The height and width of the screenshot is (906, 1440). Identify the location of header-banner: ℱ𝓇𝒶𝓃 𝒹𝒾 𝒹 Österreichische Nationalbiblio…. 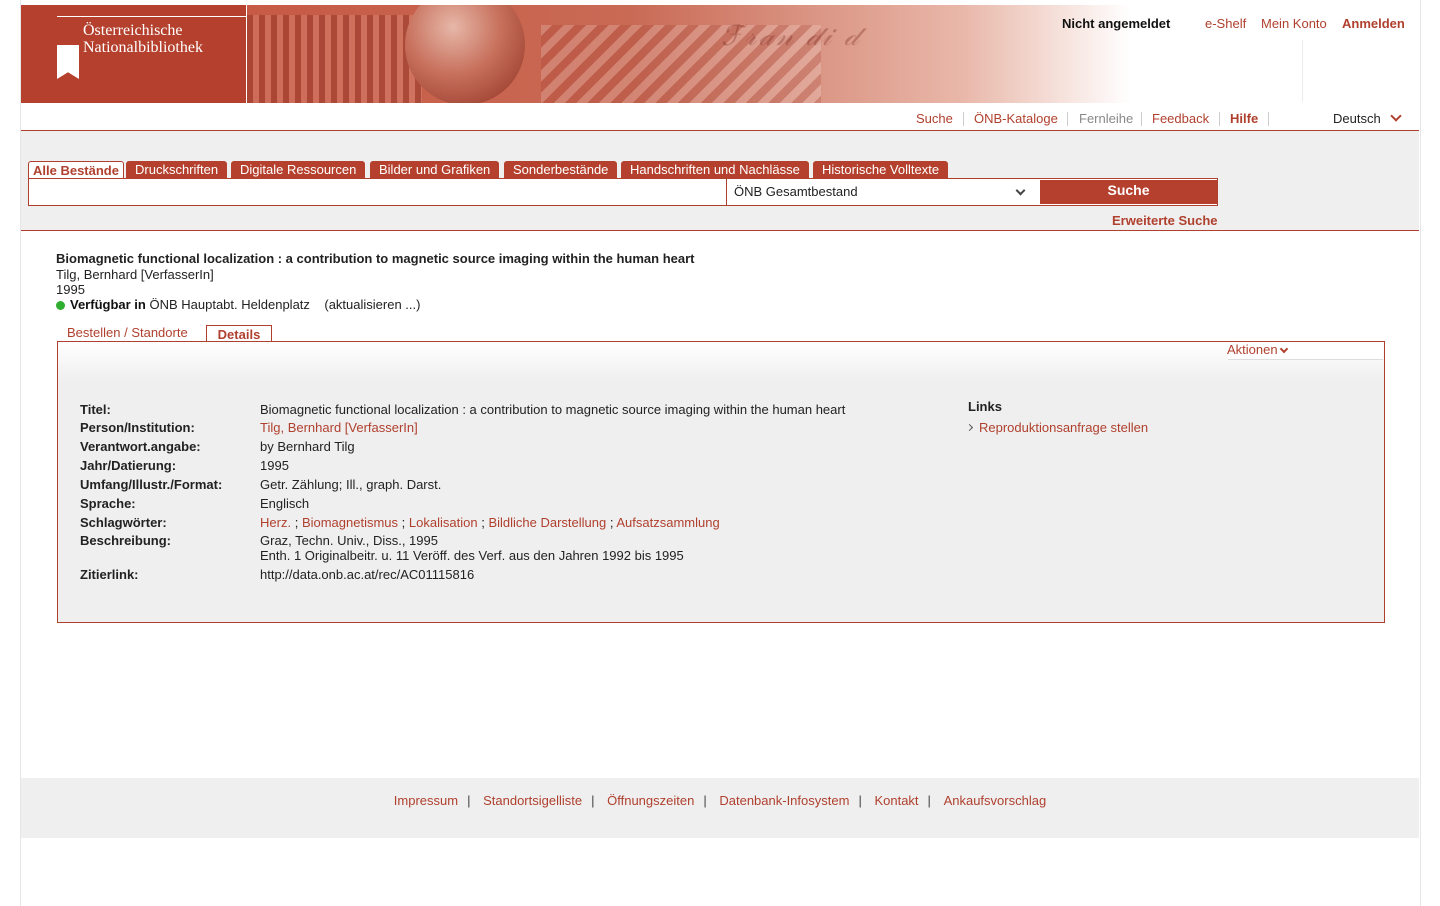
(576, 54).